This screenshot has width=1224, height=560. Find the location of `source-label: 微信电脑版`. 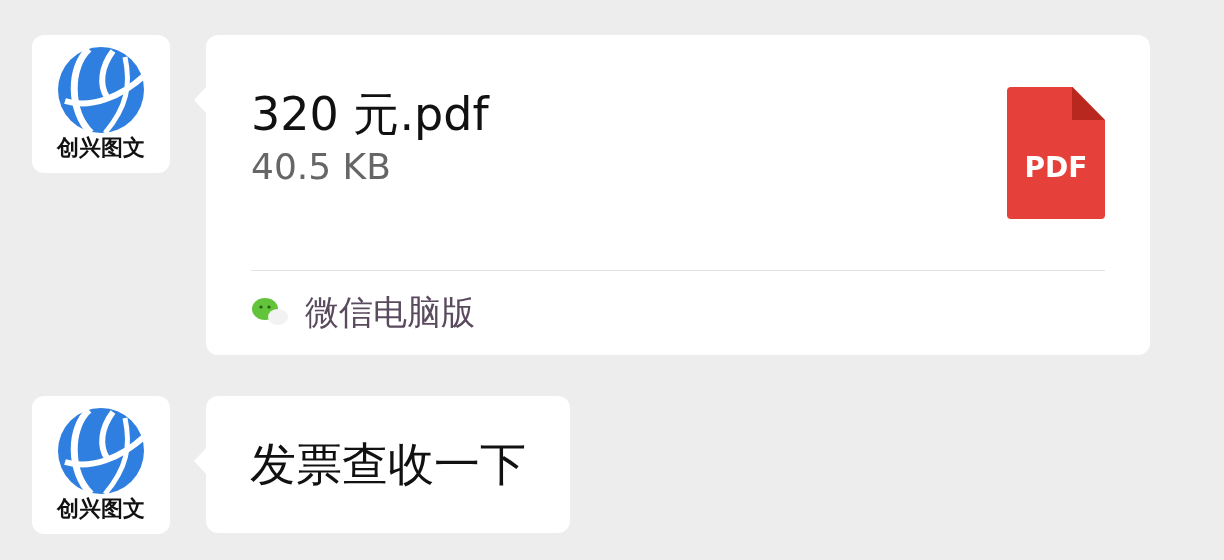

source-label: 微信电脑版 is located at coordinates (390, 312).